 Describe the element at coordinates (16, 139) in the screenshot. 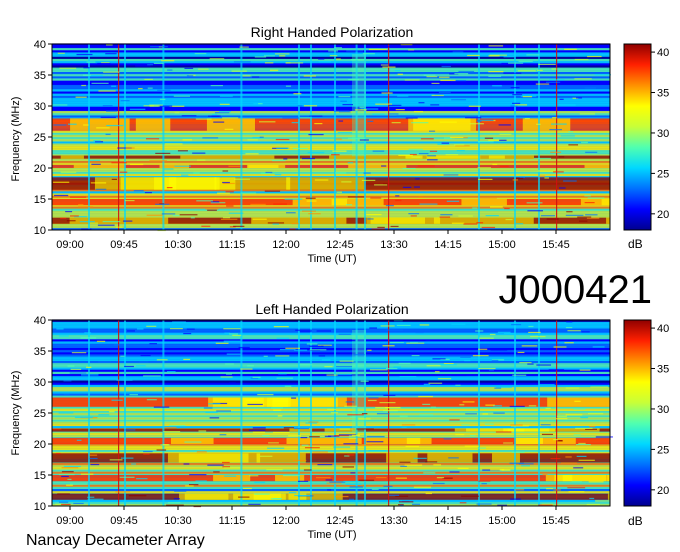

I see `right-y-axis-label: Frequency (MHz)` at that location.